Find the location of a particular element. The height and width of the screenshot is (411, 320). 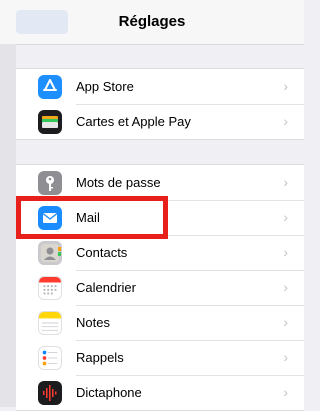

settings-row-contacts: Contacts › is located at coordinates (160, 252).